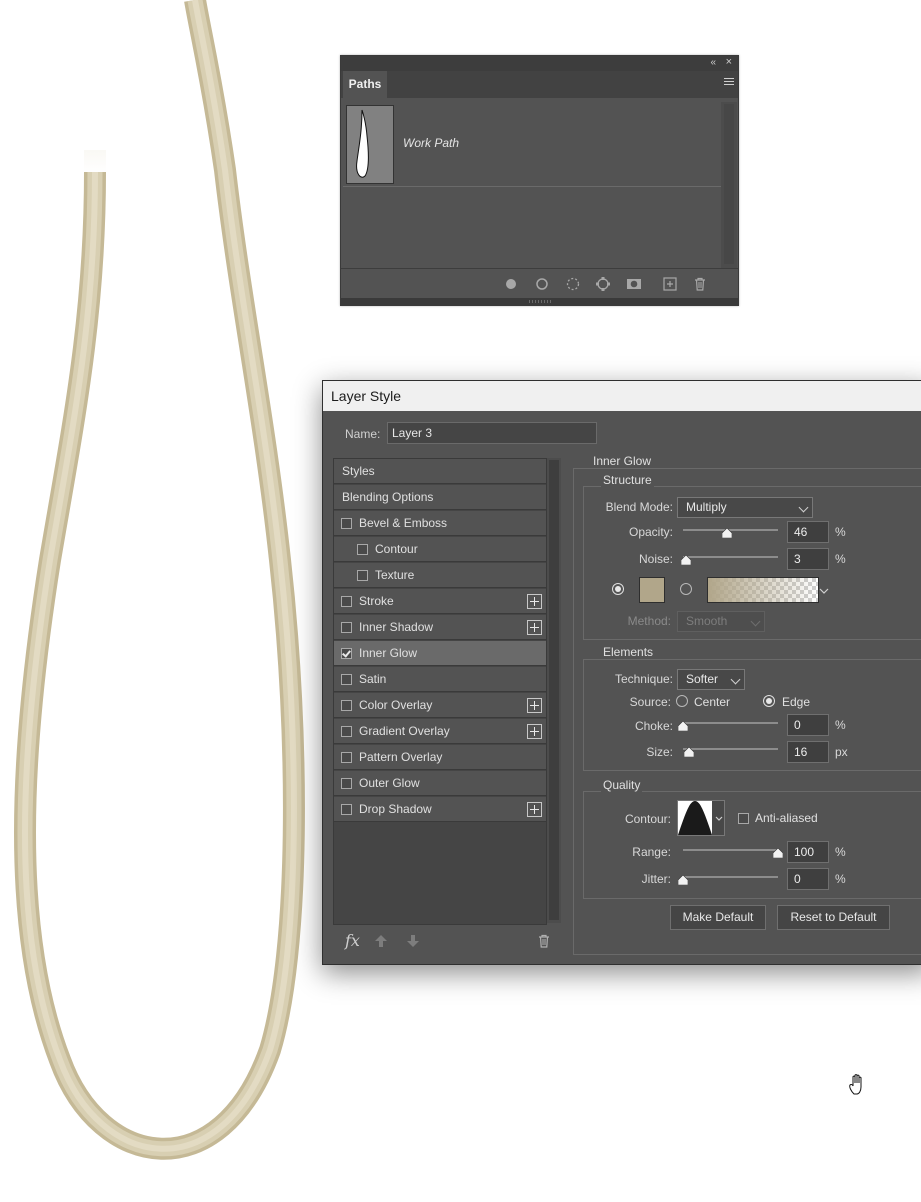 The image size is (921, 1202). What do you see at coordinates (796, 702) in the screenshot?
I see `source-edge-label: Edge` at bounding box center [796, 702].